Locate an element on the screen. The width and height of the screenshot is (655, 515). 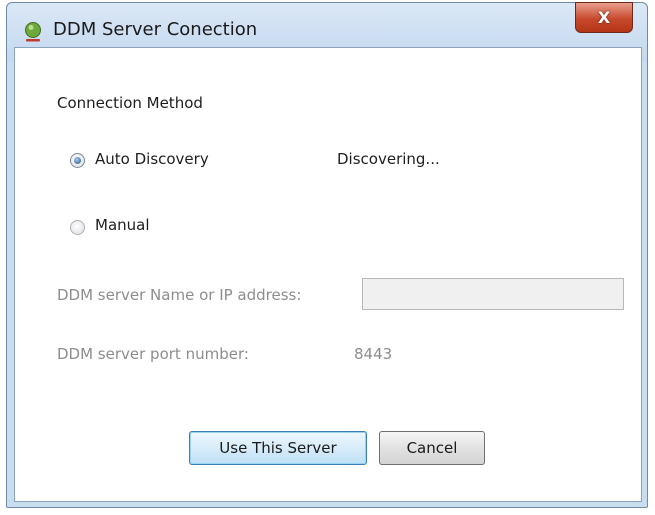
server-name-label: DDM server Name or IP address: is located at coordinates (179, 295).